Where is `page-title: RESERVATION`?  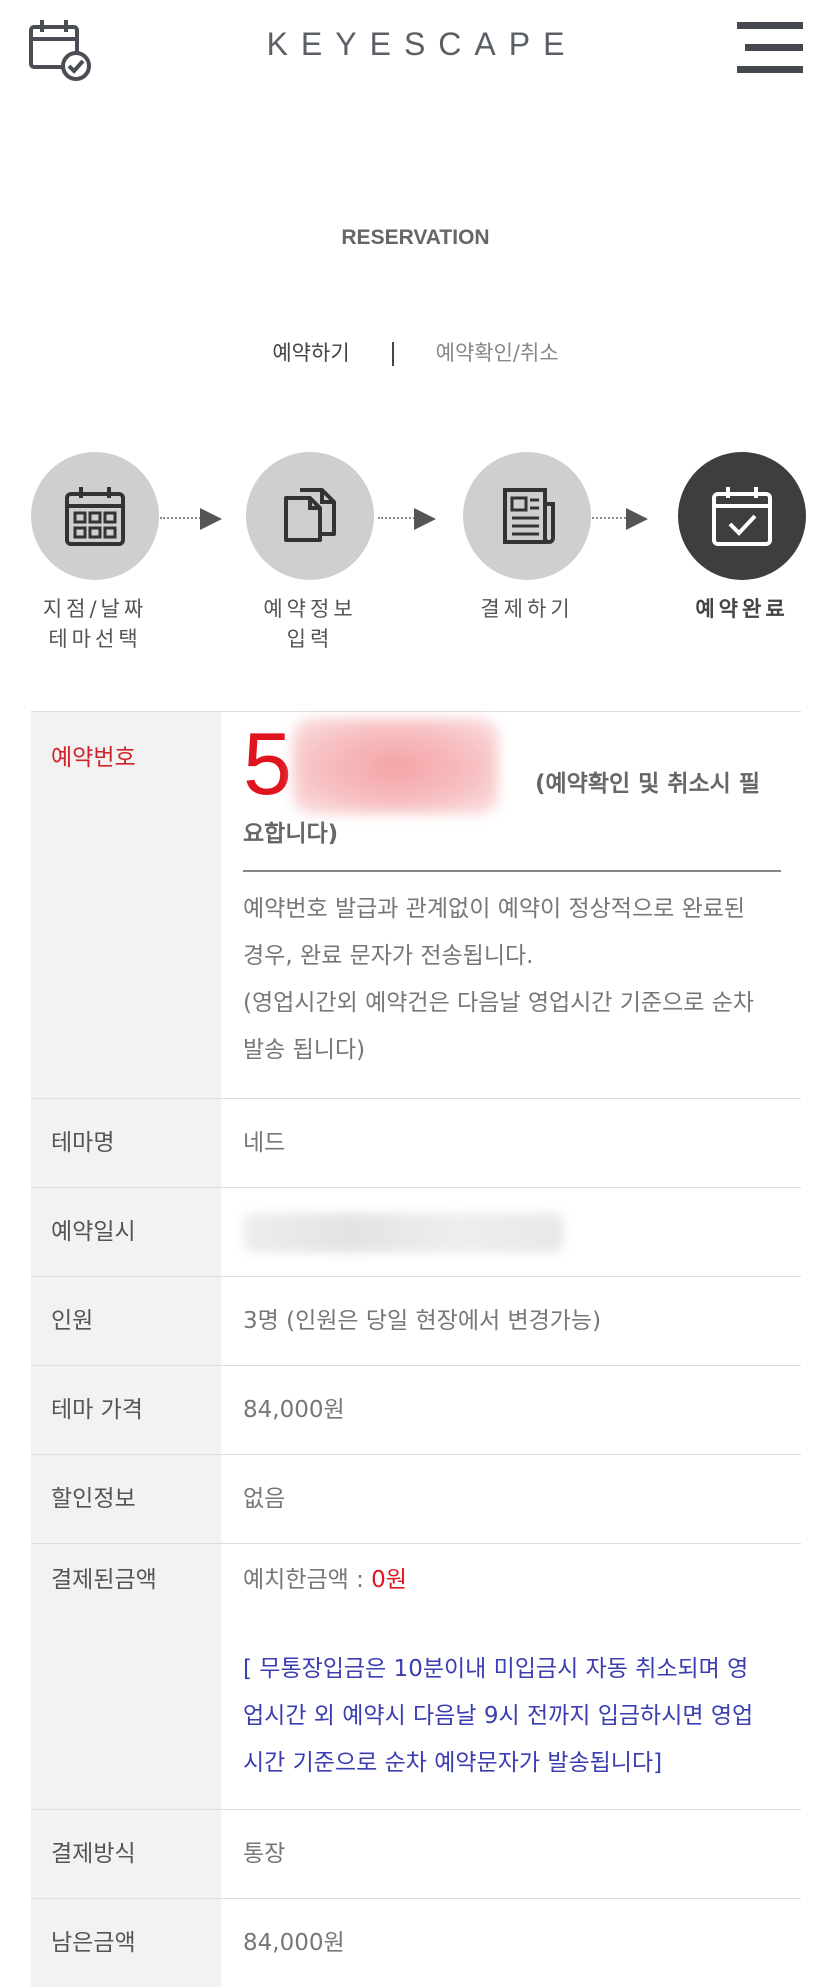 page-title: RESERVATION is located at coordinates (415, 237).